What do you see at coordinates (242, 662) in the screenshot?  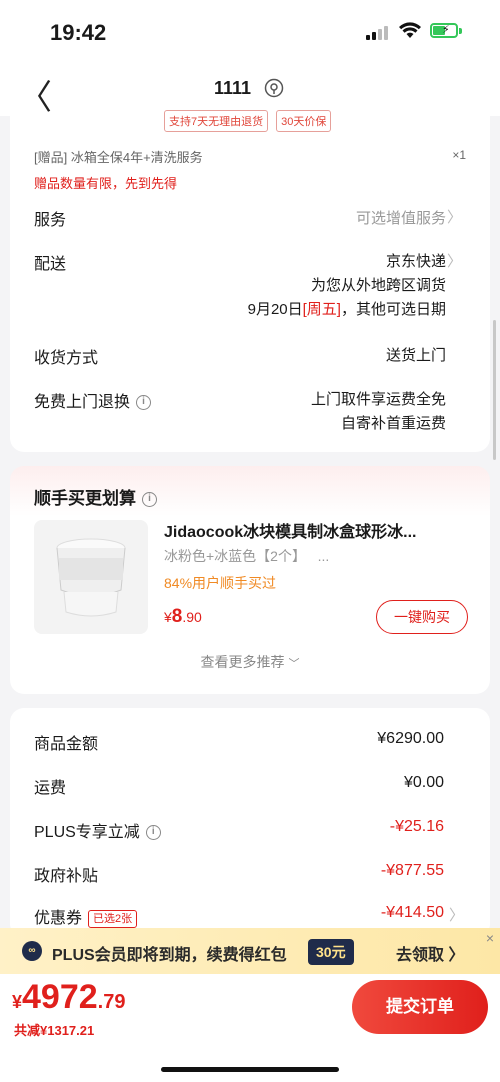 I see `more-recommend-text: 查看更多推荐` at bounding box center [242, 662].